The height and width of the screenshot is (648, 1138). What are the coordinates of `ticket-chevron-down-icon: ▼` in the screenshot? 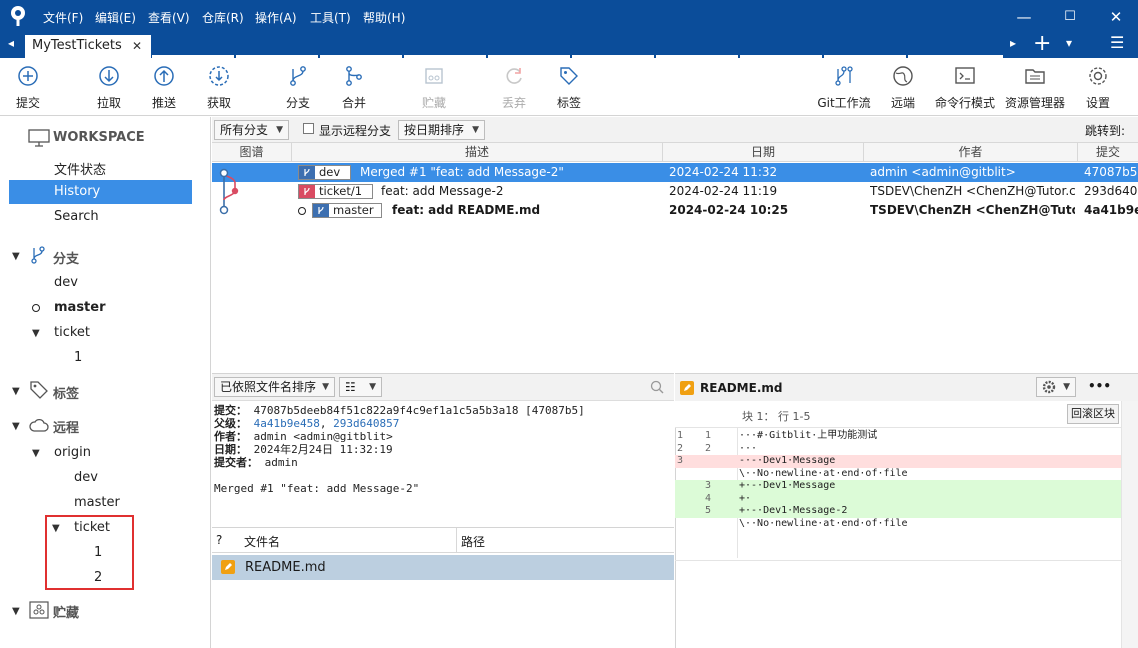 It's located at (36, 333).